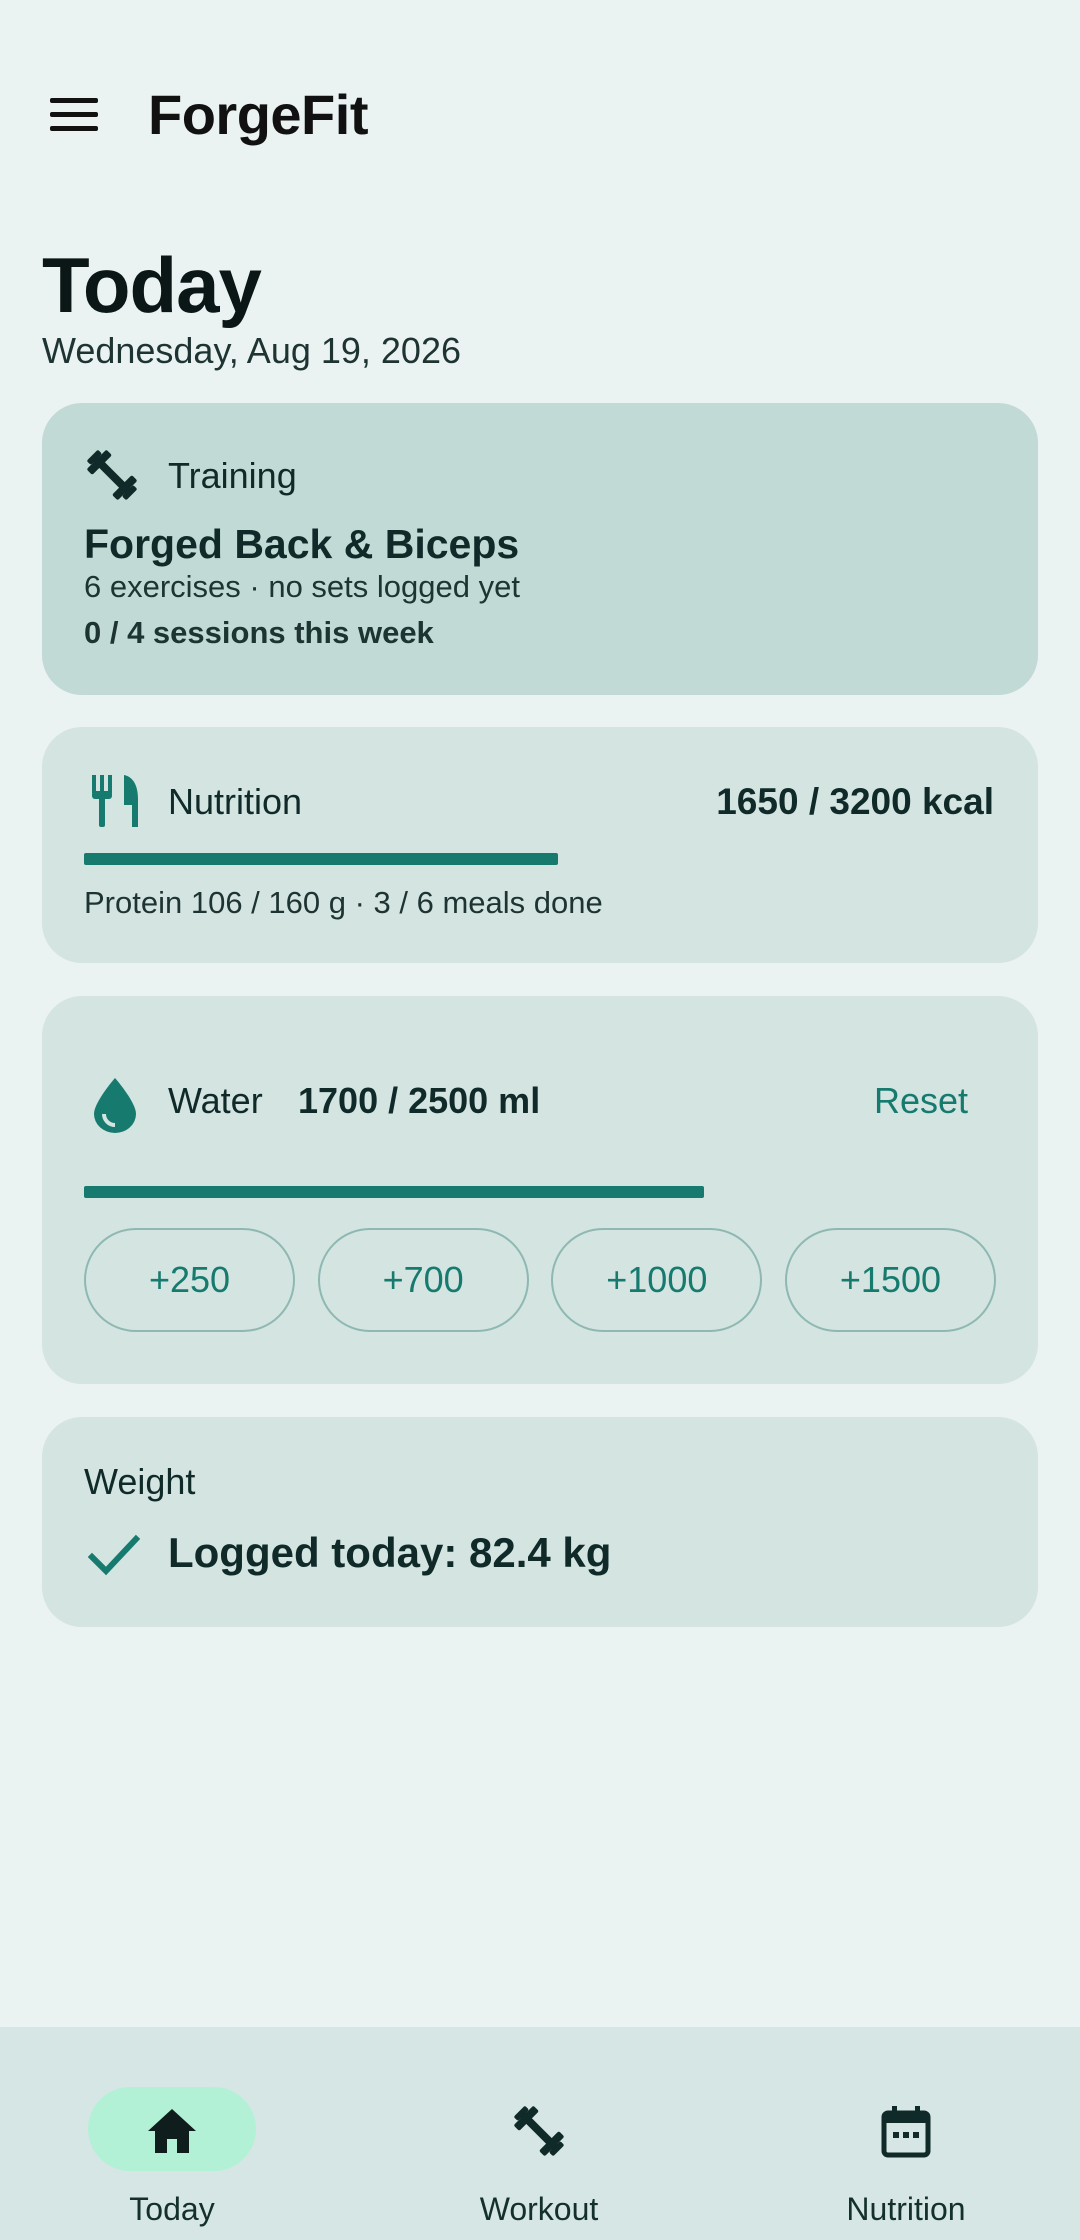 The image size is (1080, 2240). What do you see at coordinates (906, 2209) in the screenshot?
I see `nav-label-nutrition: Nutrition` at bounding box center [906, 2209].